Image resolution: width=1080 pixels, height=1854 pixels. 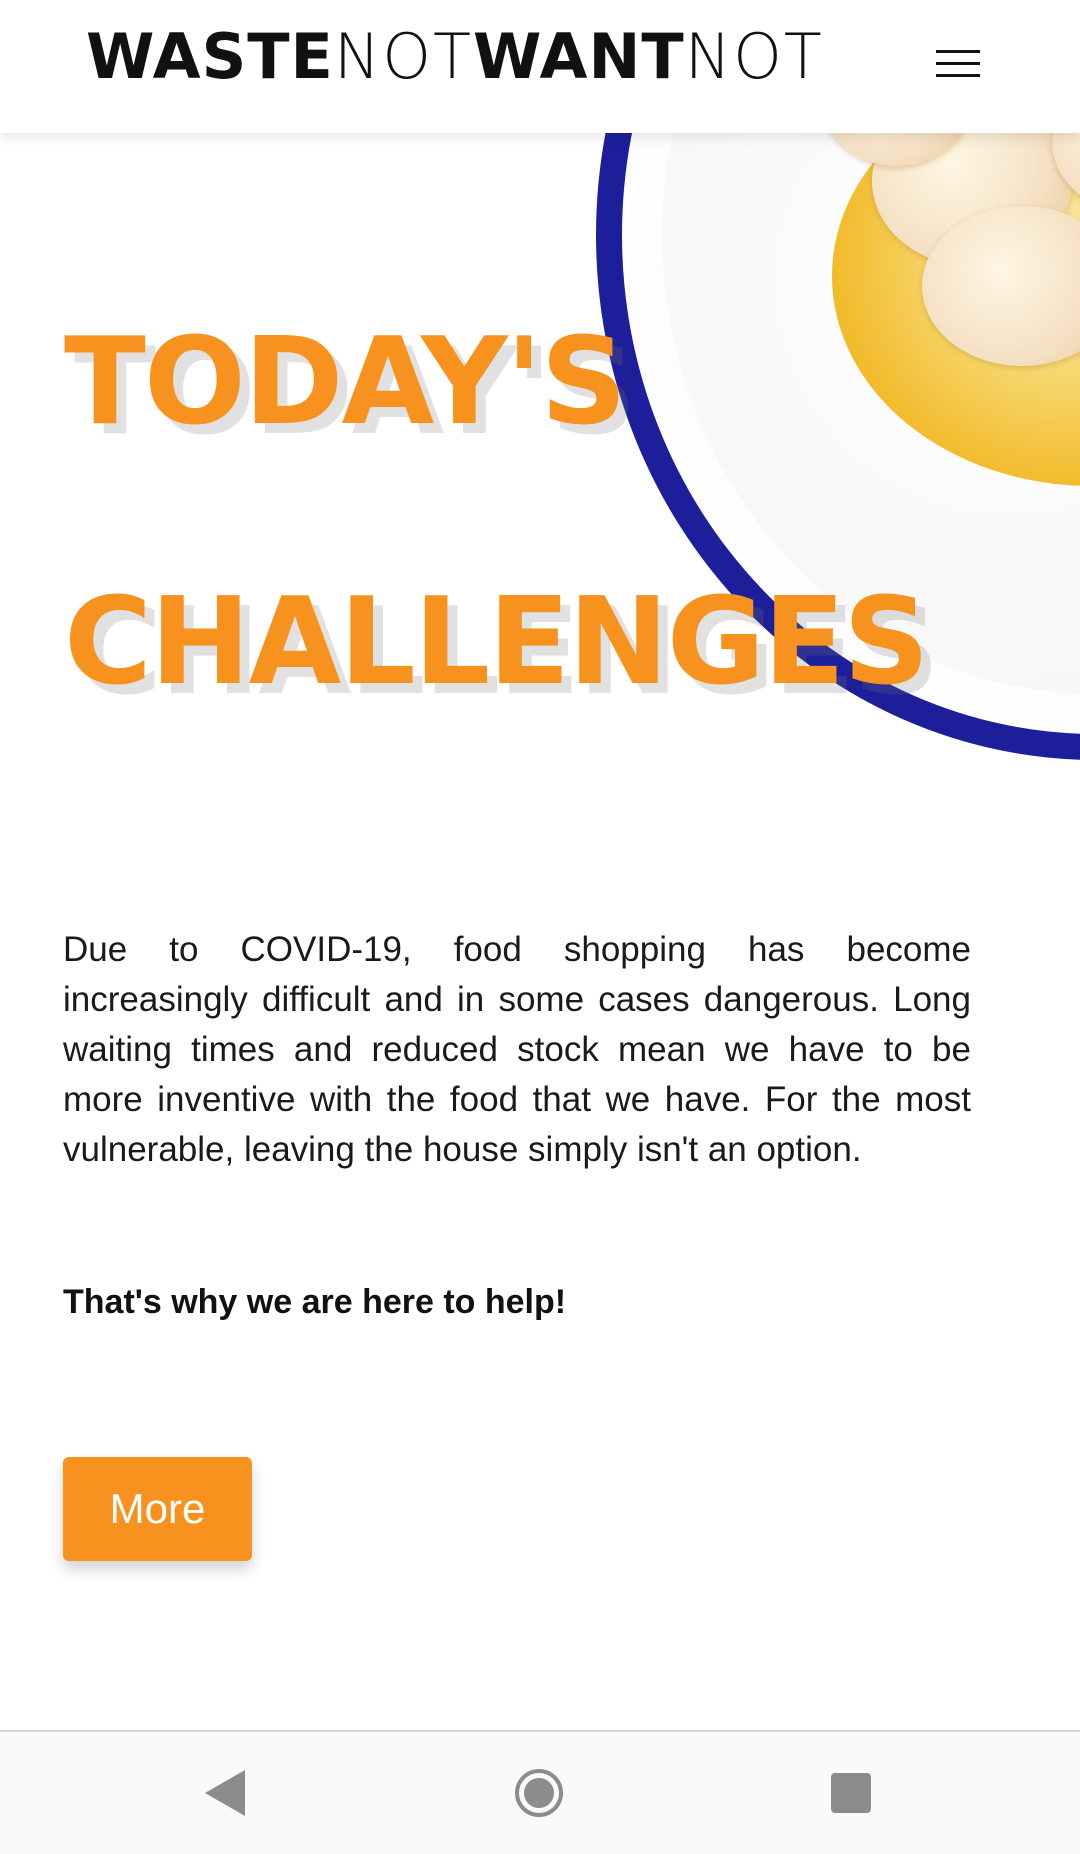 I want to click on more-button: More, so click(x=157, y=1509).